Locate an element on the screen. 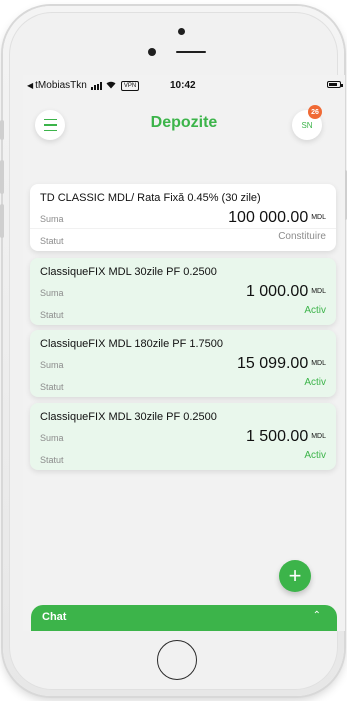  front-camera is located at coordinates (152, 52).